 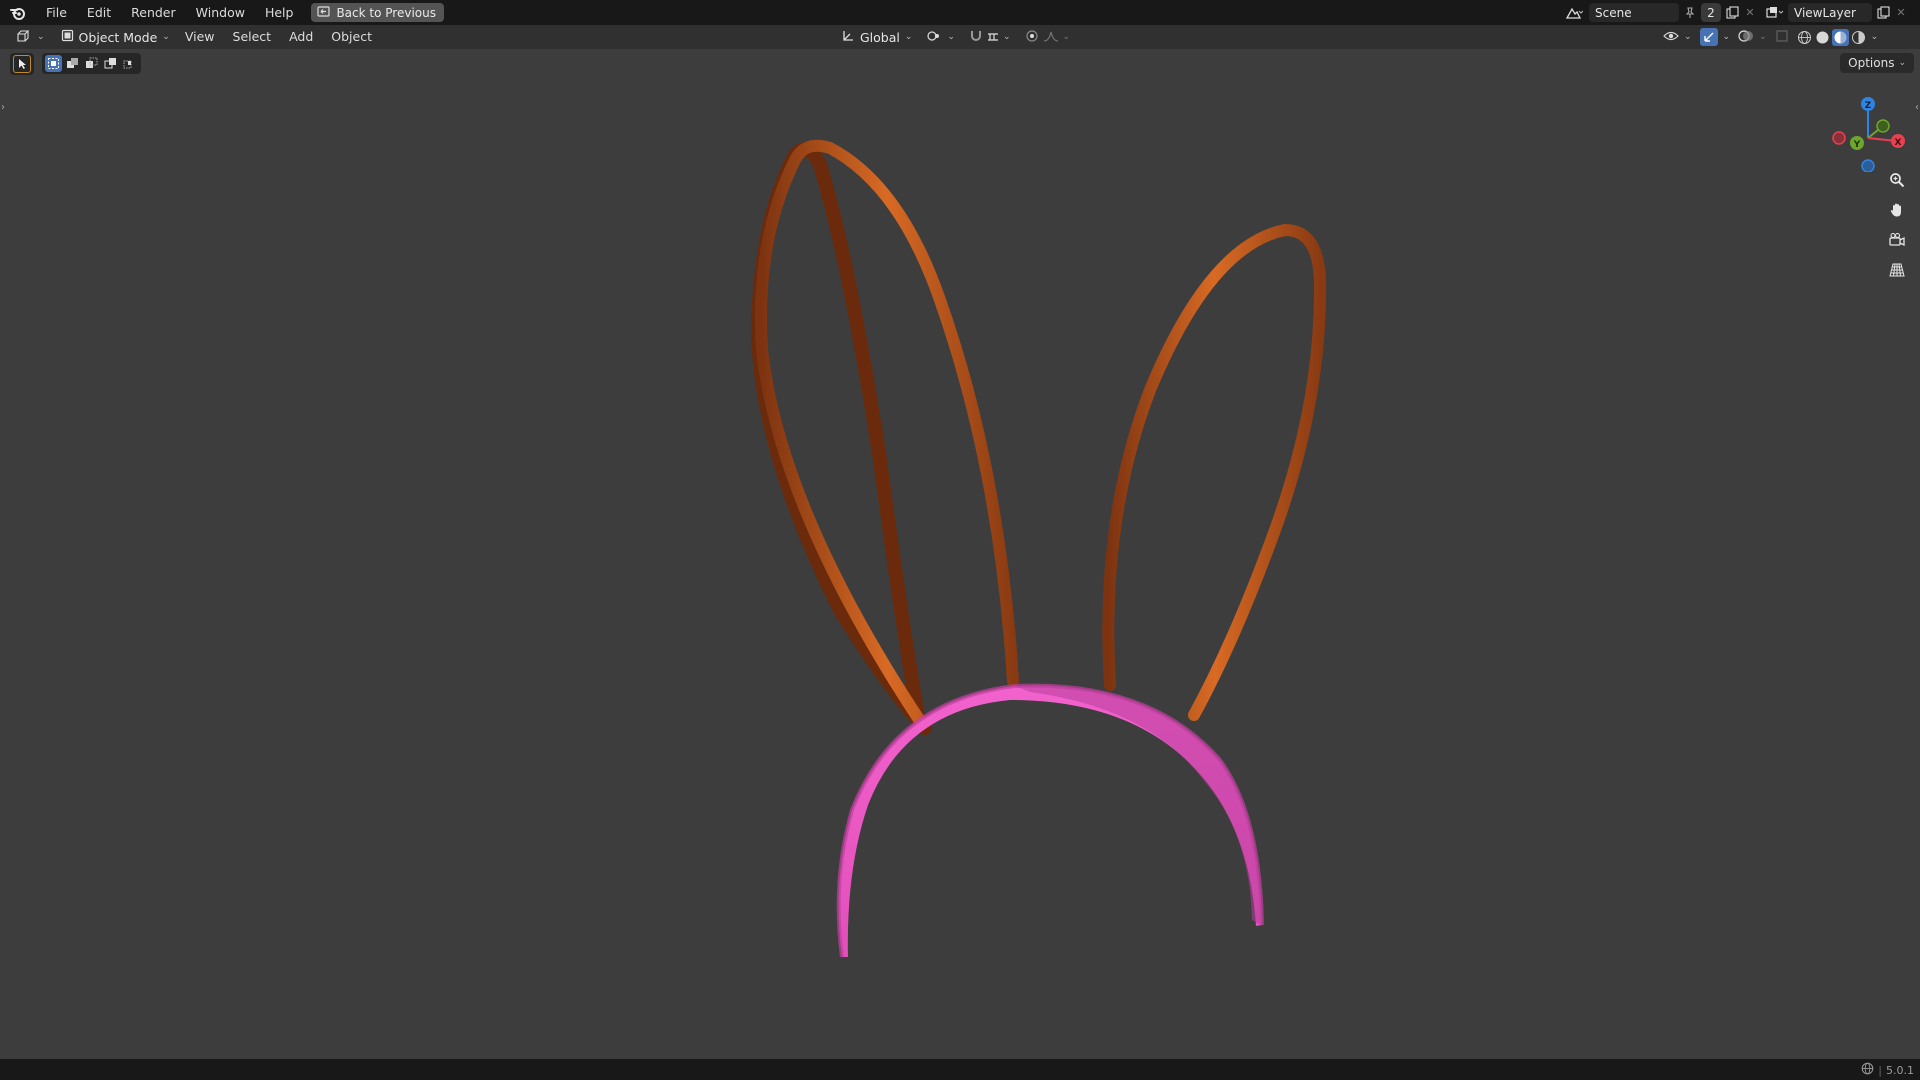 What do you see at coordinates (1746, 37) in the screenshot?
I see `overlays-icon` at bounding box center [1746, 37].